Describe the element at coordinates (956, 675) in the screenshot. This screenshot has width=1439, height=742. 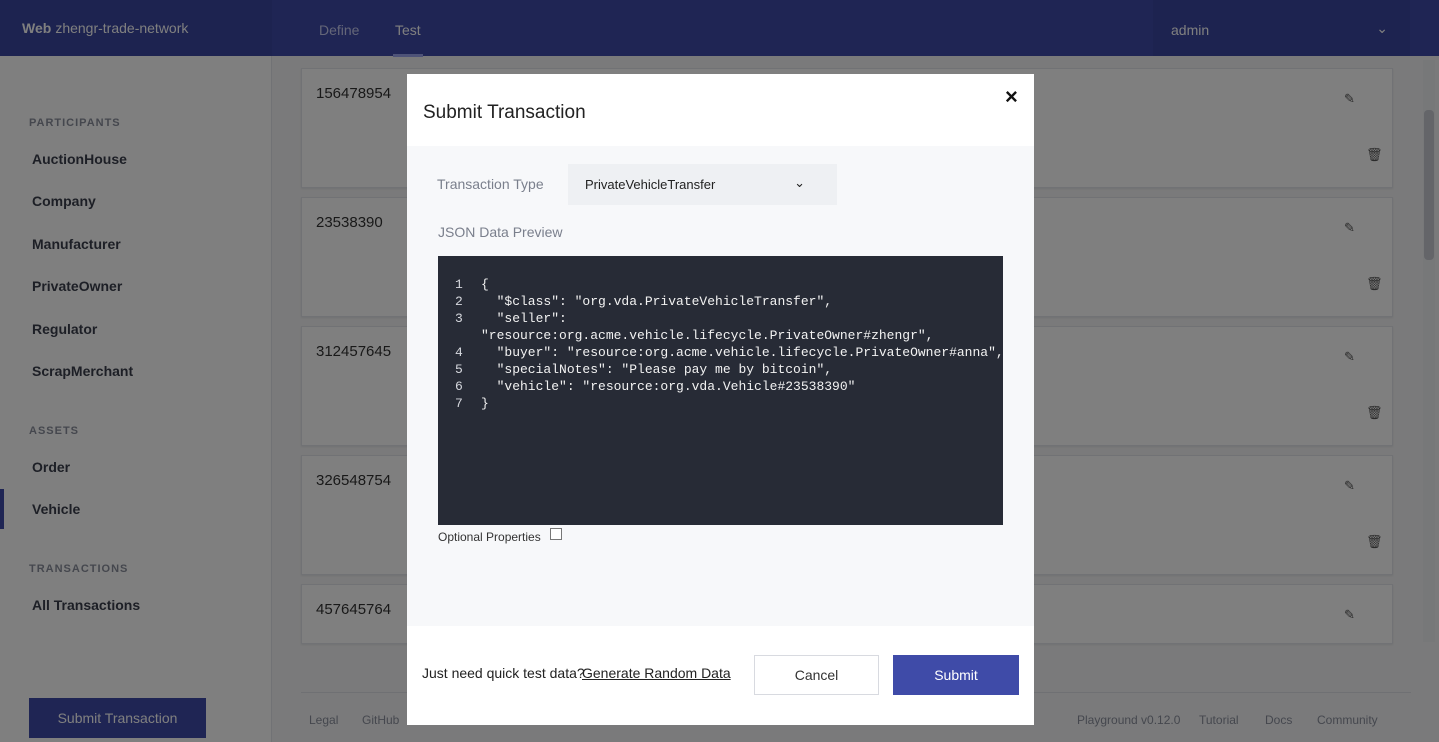
I see `submit-button: Submit` at that location.